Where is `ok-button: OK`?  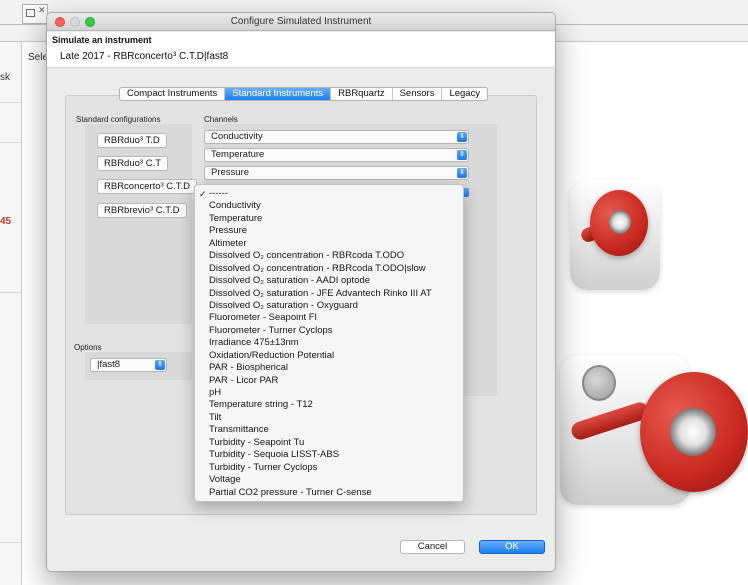
ok-button: OK is located at coordinates (512, 547).